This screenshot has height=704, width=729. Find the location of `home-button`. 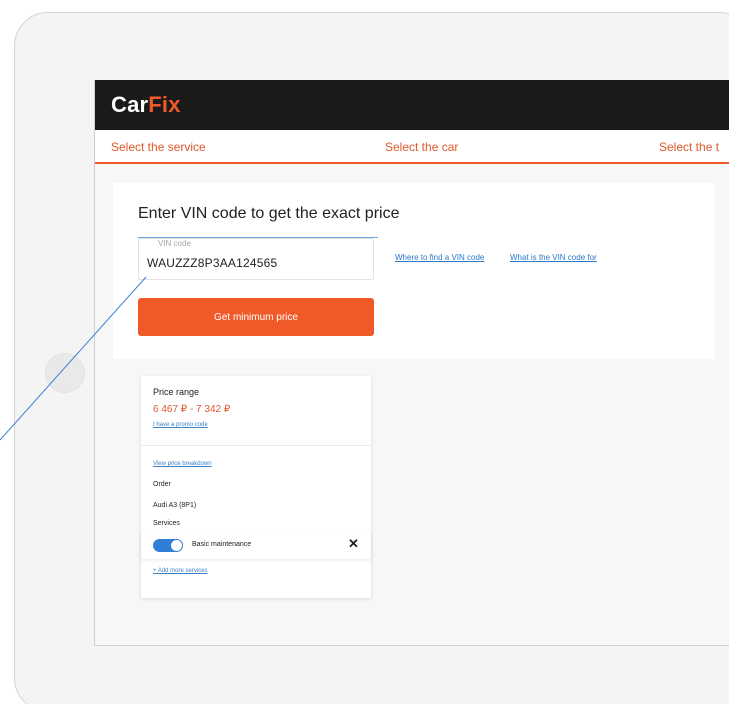

home-button is located at coordinates (65, 373).